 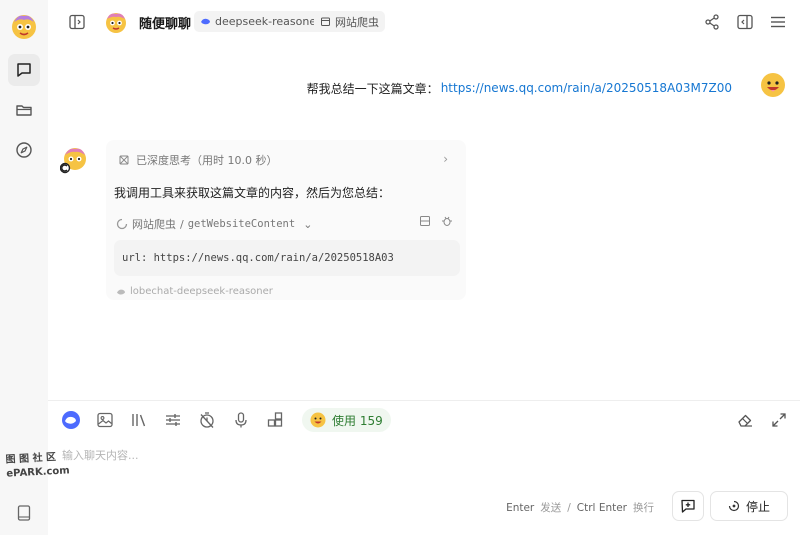 I want to click on expand-icon, so click(x=779, y=420).